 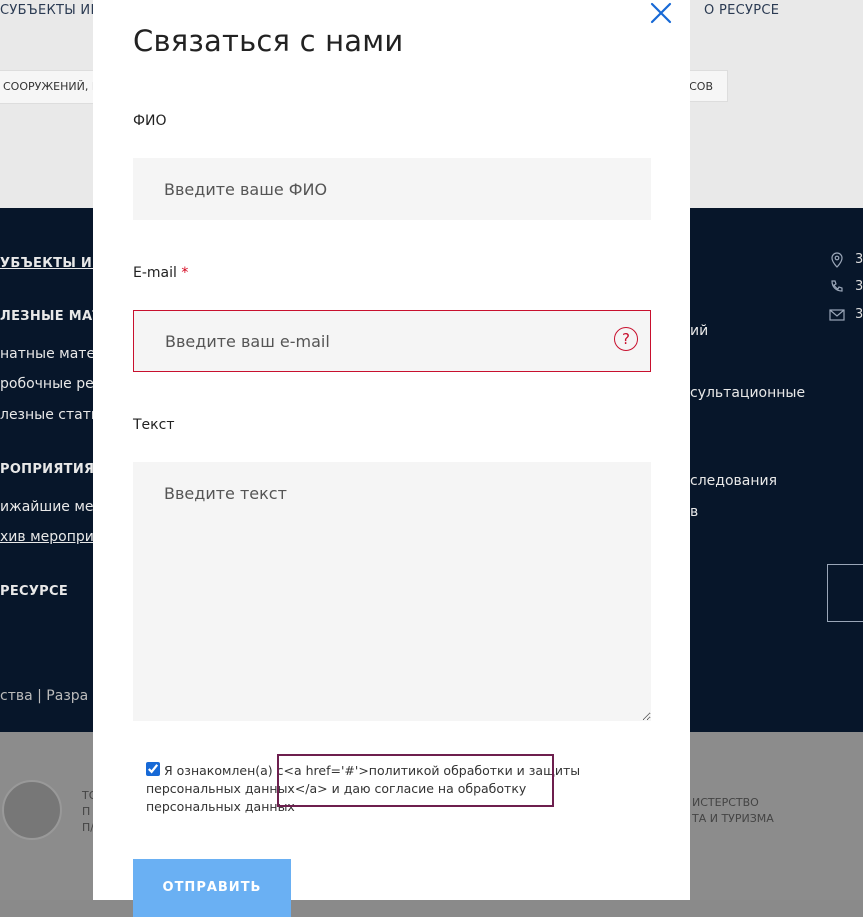 I want to click on footer-link: сультационные, so click(x=747, y=393).